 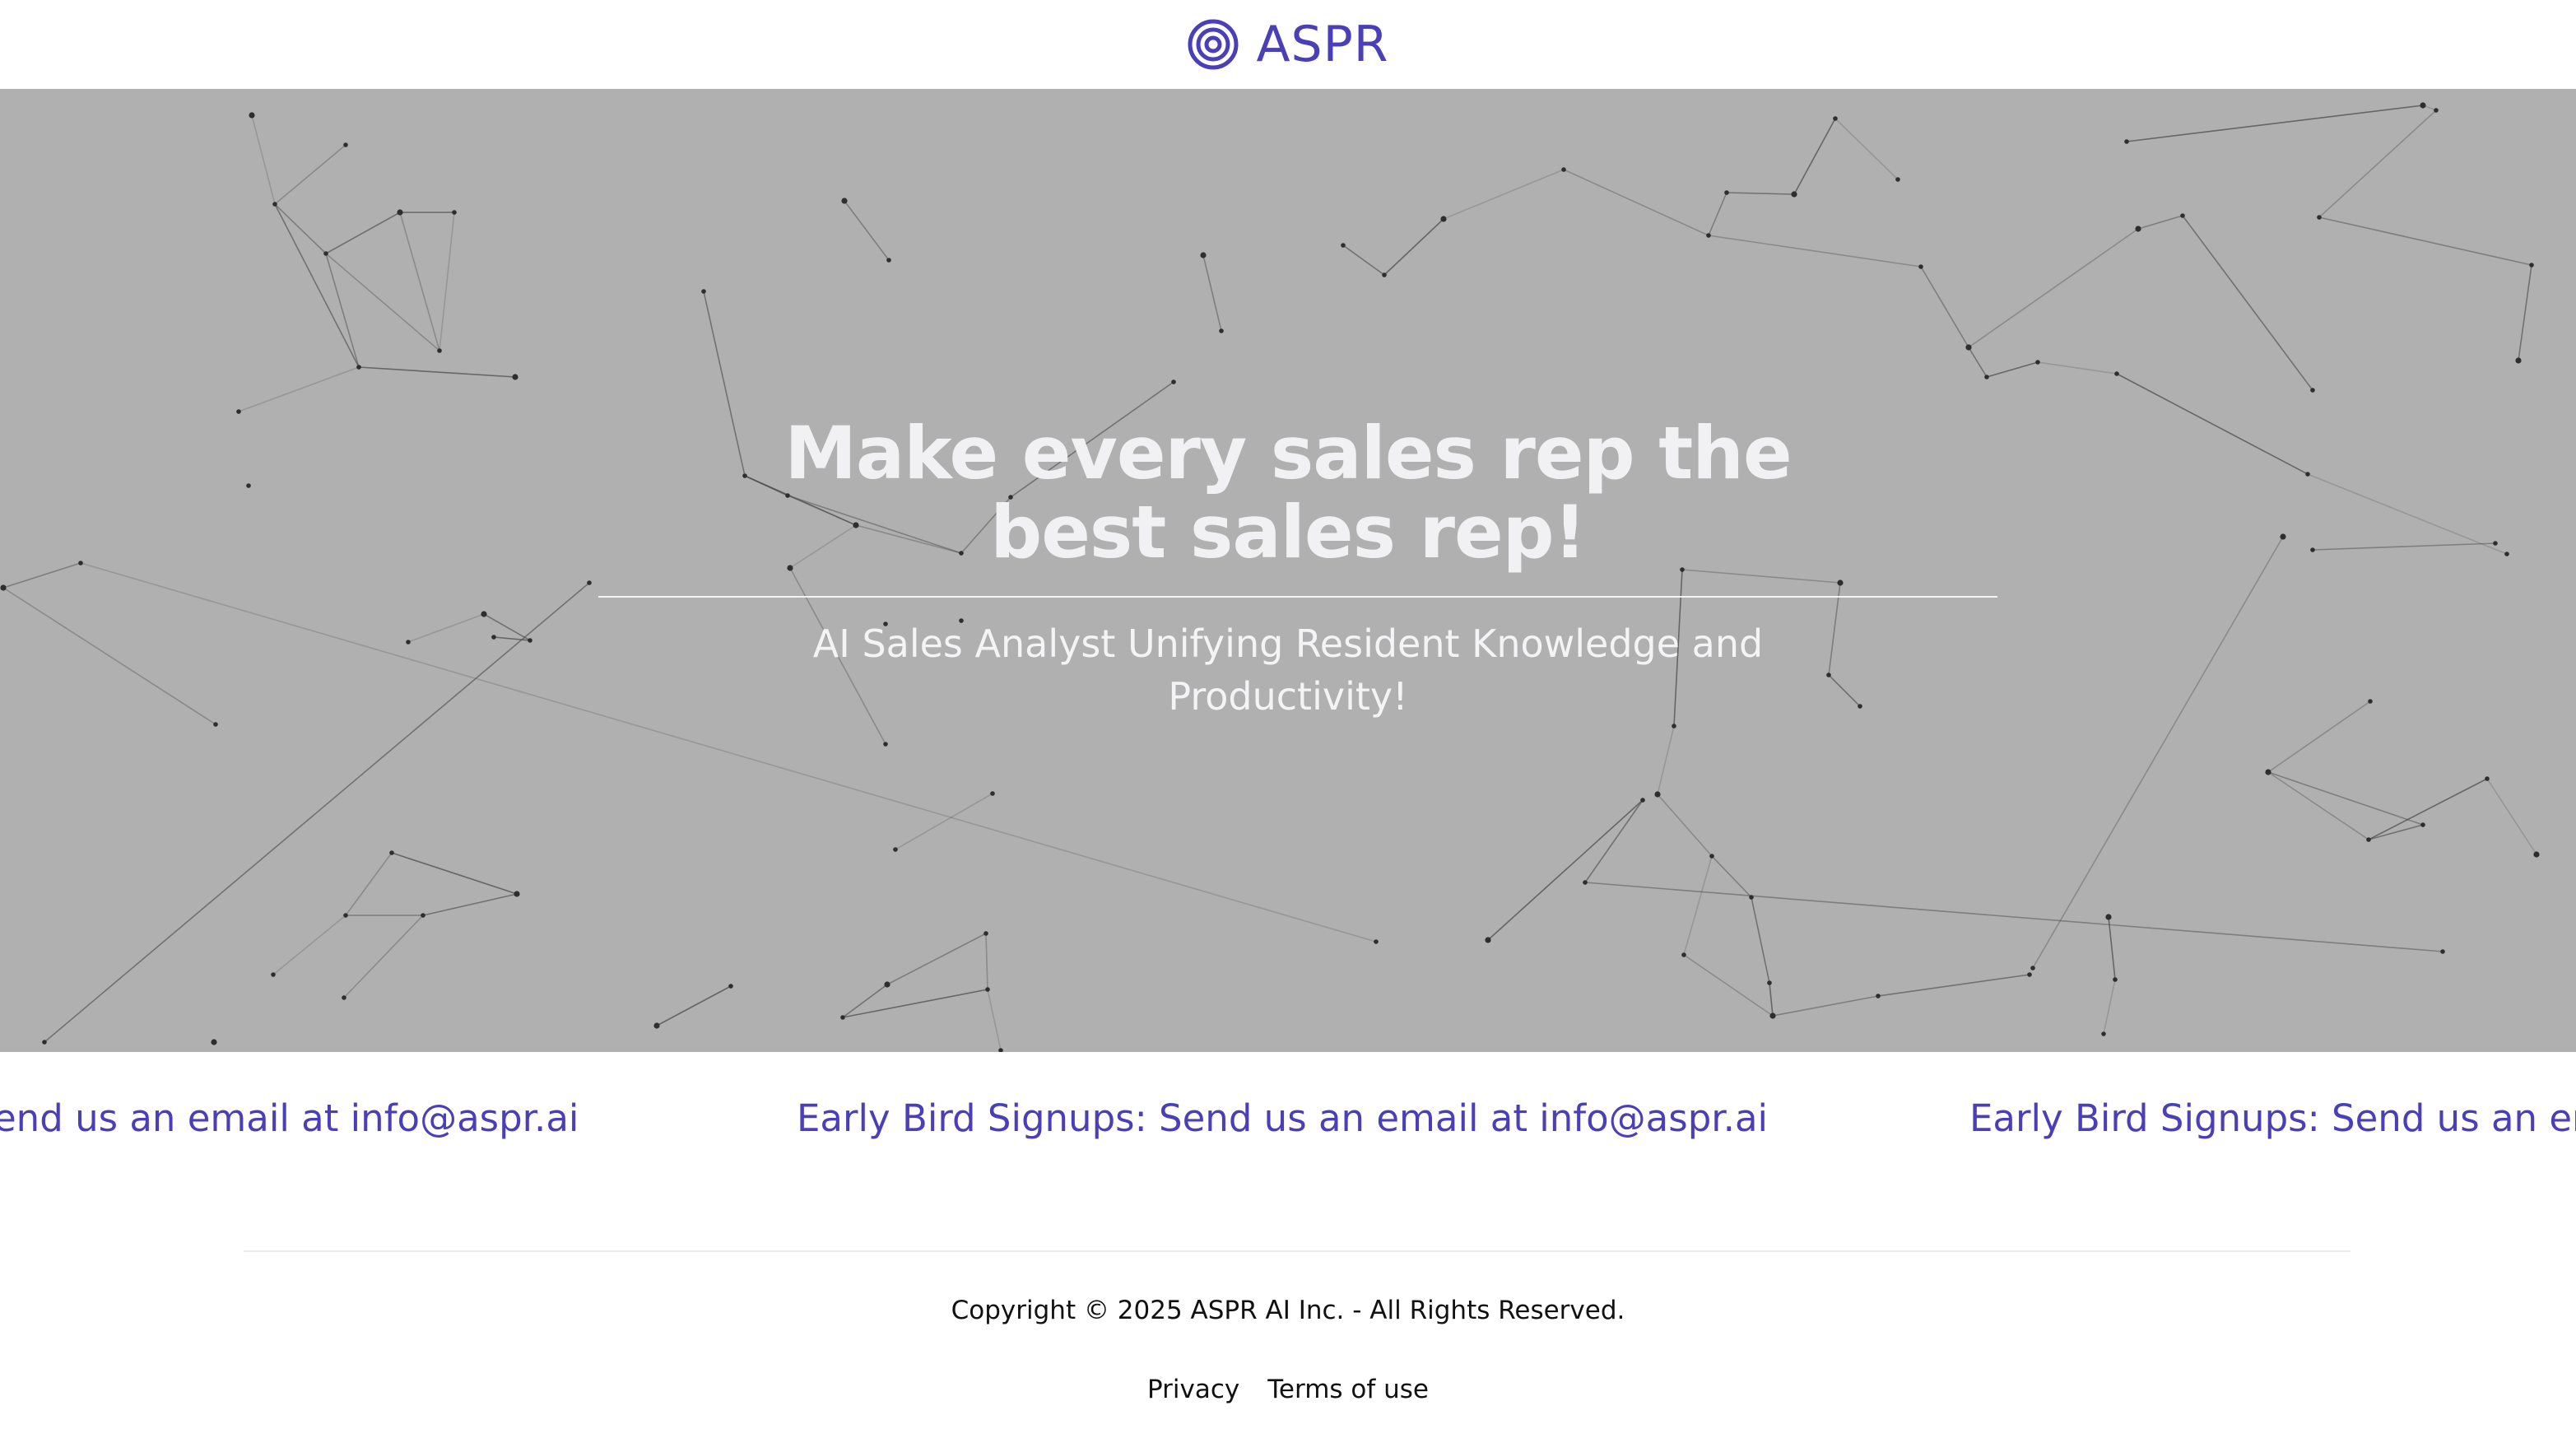 What do you see at coordinates (1297, 1251) in the screenshot?
I see `footer-divider` at bounding box center [1297, 1251].